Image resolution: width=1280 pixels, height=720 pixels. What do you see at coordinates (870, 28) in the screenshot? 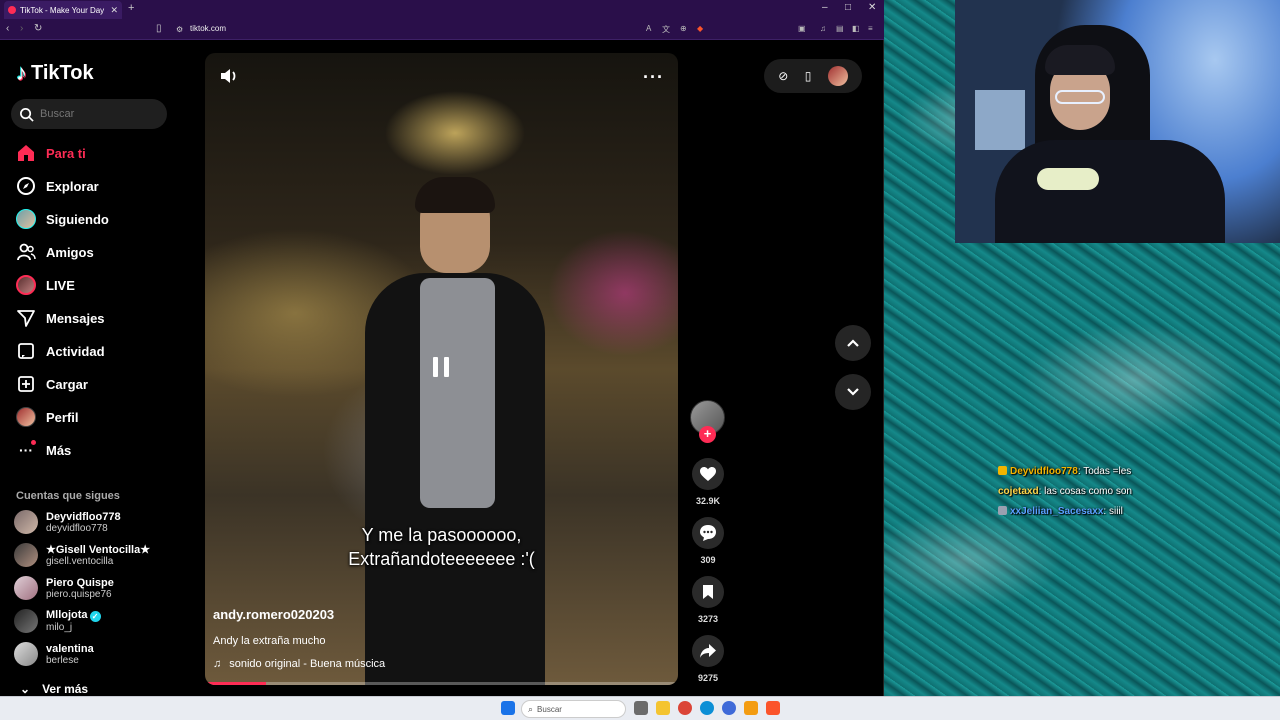
I see `menu-icon: ≡` at bounding box center [870, 28].